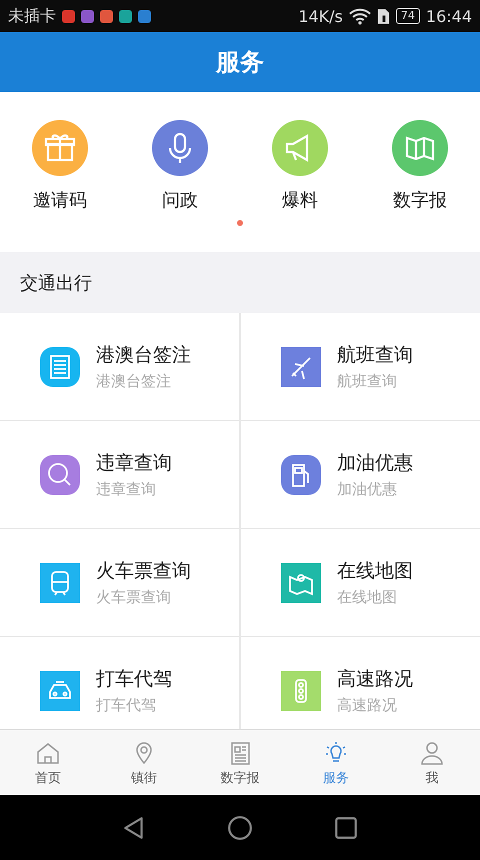 The height and width of the screenshot is (860, 480). What do you see at coordinates (48, 762) in the screenshot?
I see `tab: 首页` at bounding box center [48, 762].